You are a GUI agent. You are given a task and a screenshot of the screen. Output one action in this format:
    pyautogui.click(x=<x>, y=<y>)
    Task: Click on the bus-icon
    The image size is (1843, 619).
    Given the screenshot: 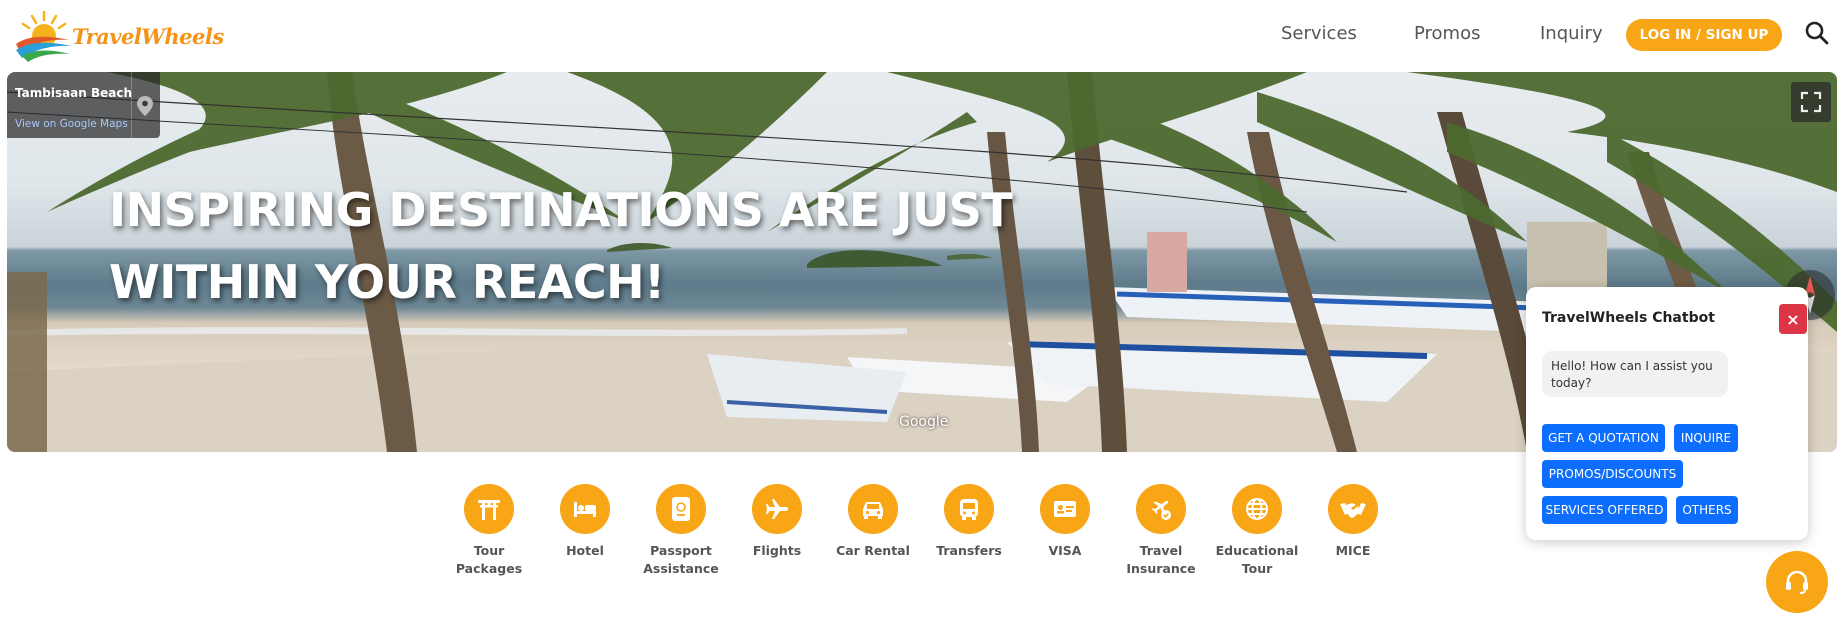 What is the action you would take?
    pyautogui.click(x=969, y=509)
    